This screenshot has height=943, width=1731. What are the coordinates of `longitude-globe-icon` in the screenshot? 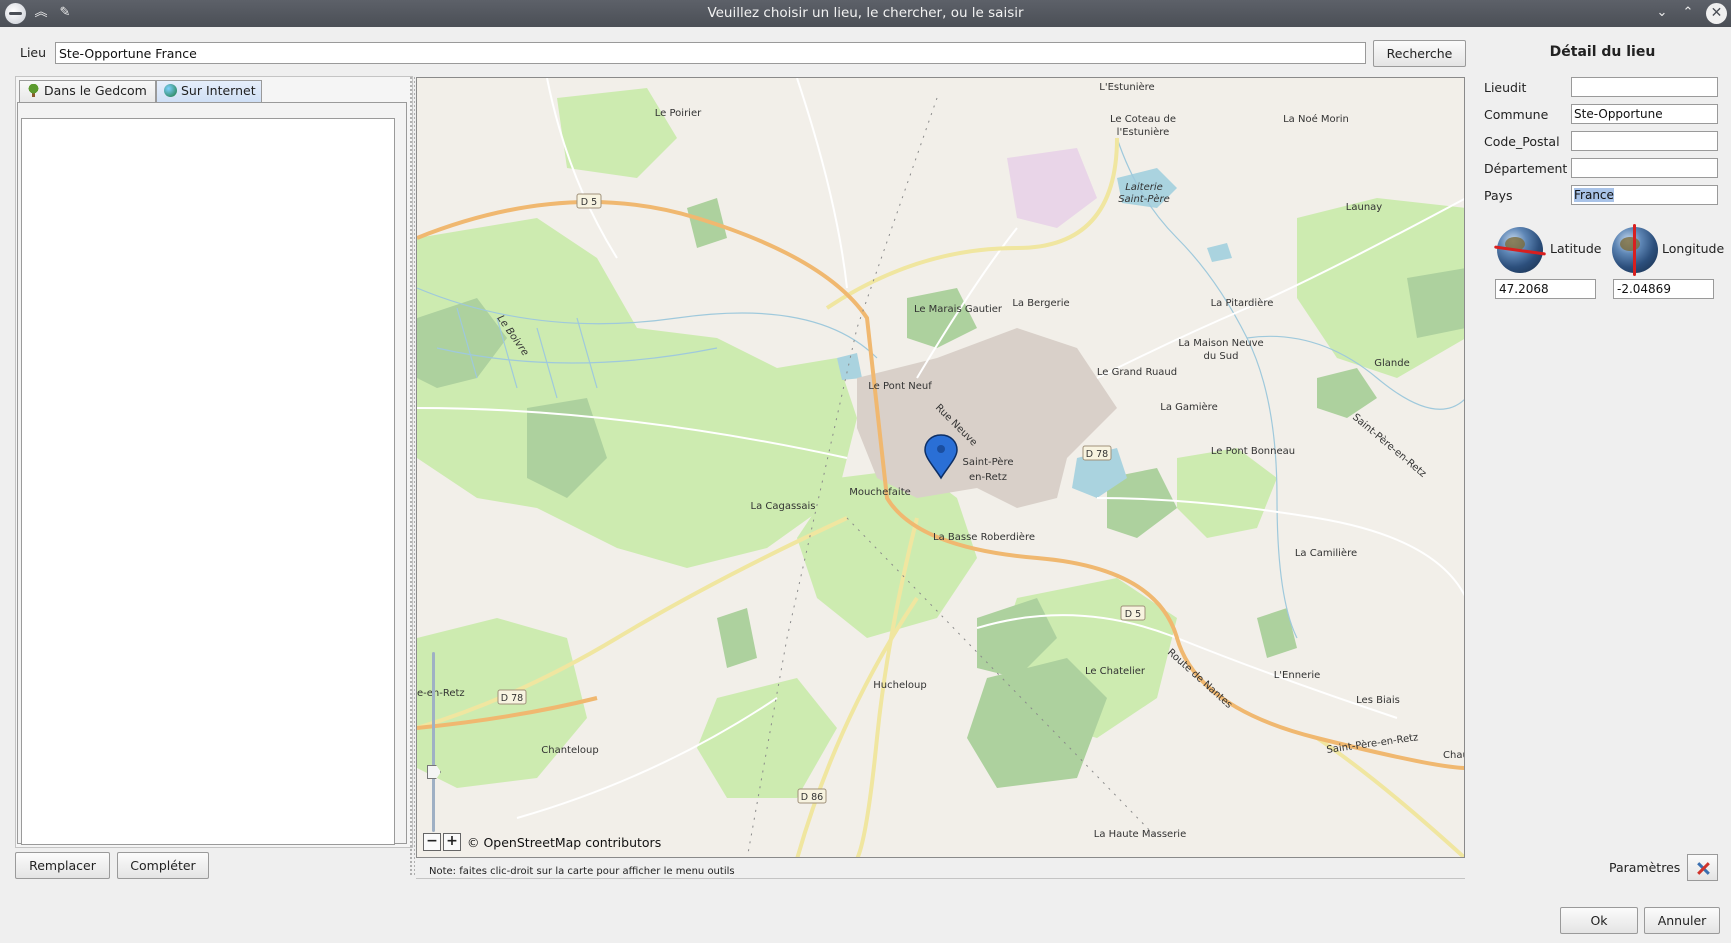 It's located at (1635, 250).